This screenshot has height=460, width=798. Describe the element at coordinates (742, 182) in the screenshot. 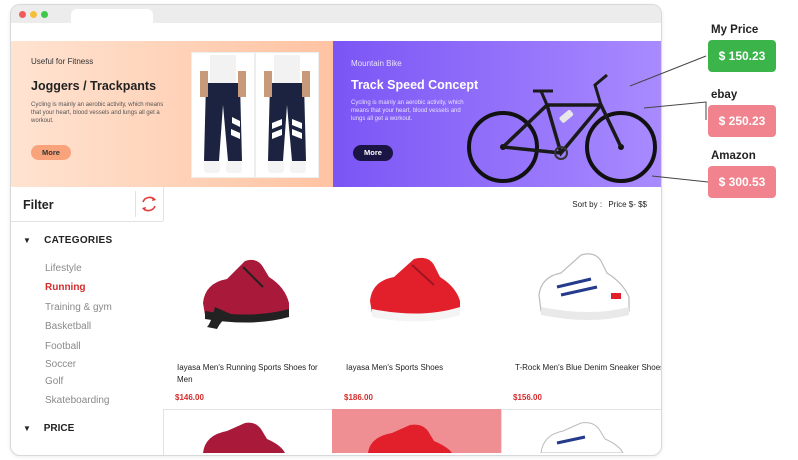

I see `price-badge: $ 300.53` at that location.